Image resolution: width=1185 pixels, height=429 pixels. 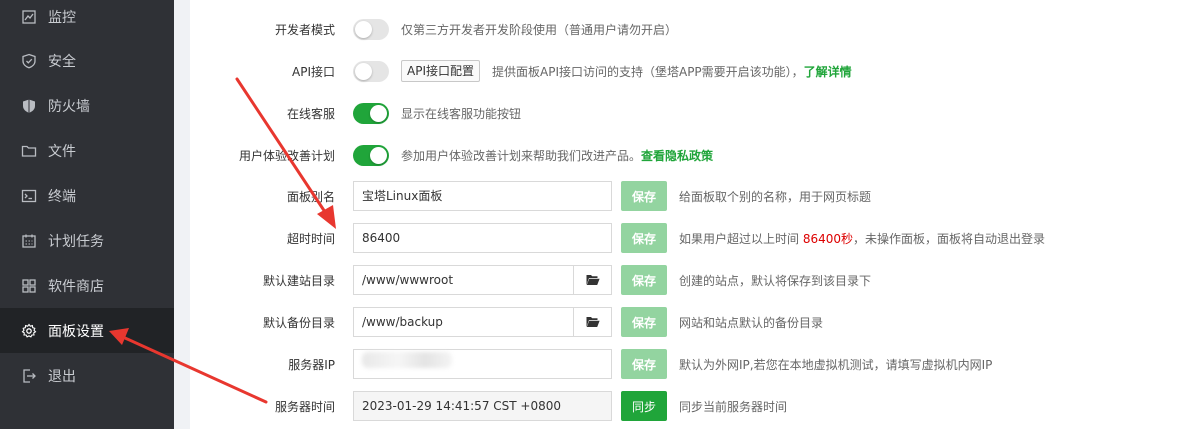 What do you see at coordinates (775, 196) in the screenshot?
I see `panel-alias-tip: 给面板取个别的名称，用于网页标题` at bounding box center [775, 196].